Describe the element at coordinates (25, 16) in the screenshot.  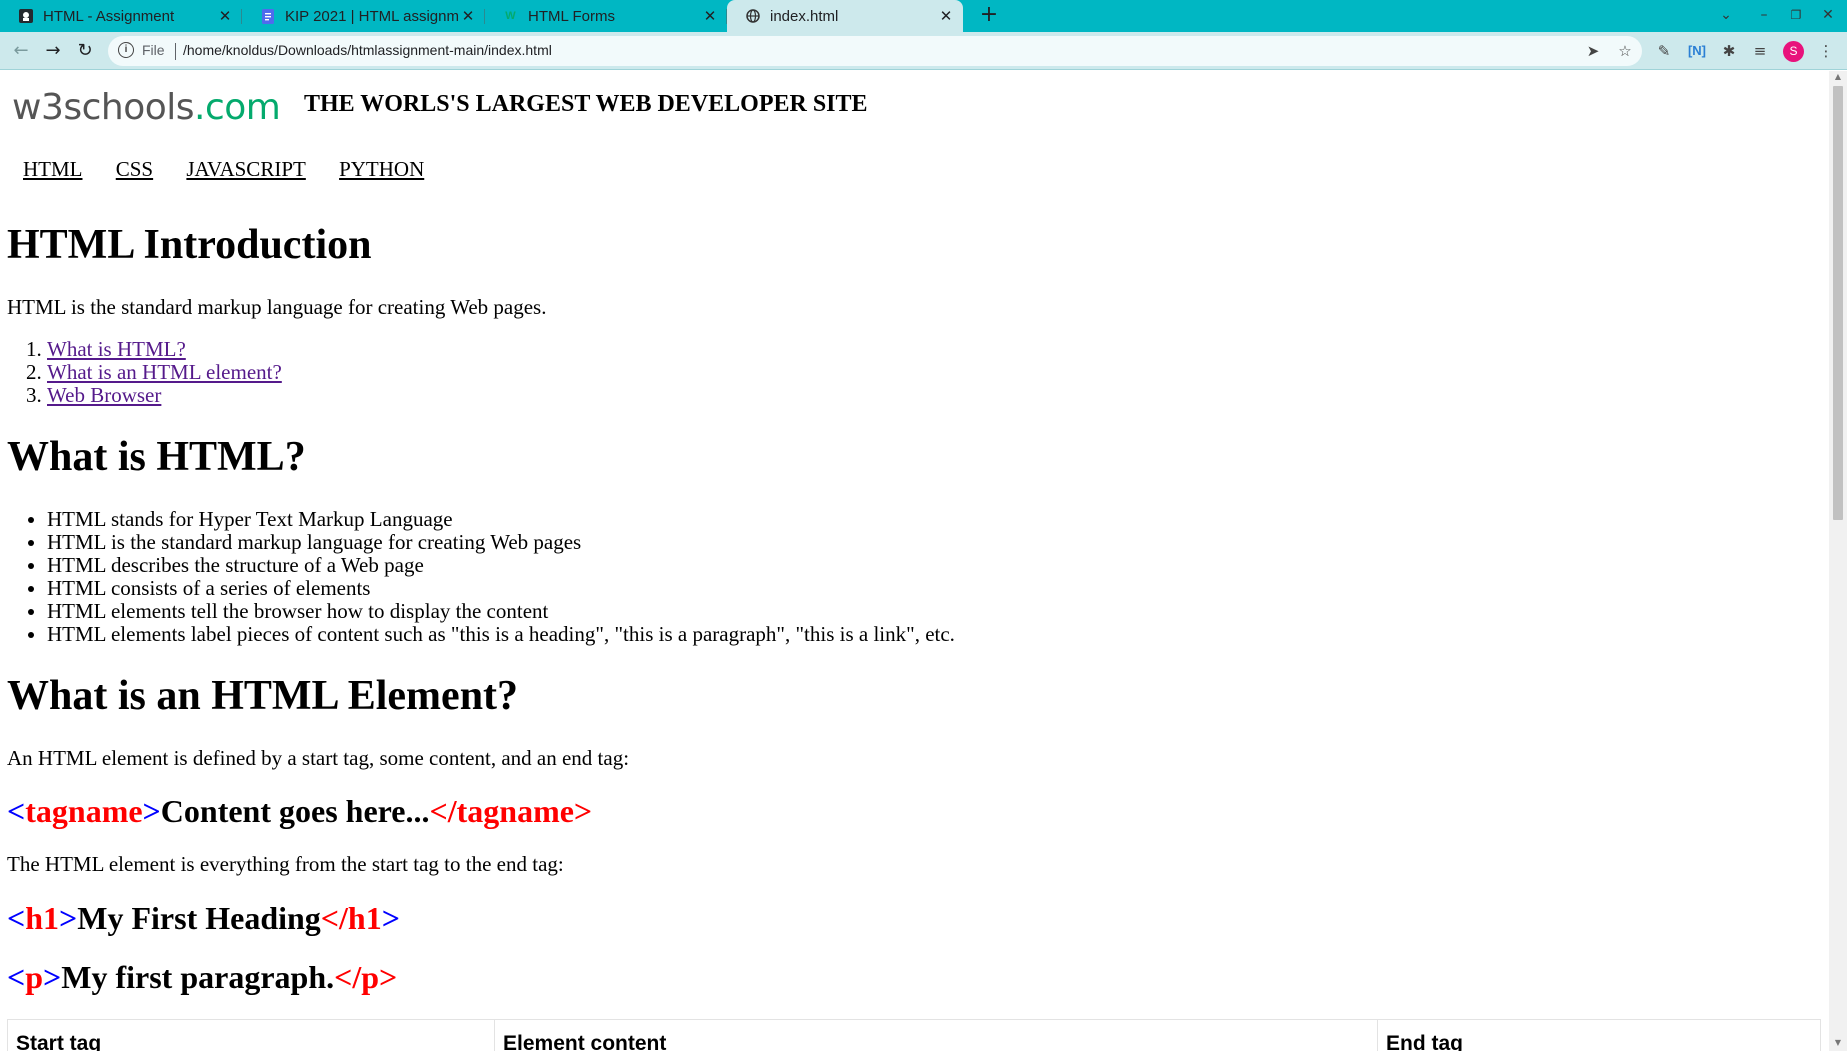
I see `github-icon` at that location.